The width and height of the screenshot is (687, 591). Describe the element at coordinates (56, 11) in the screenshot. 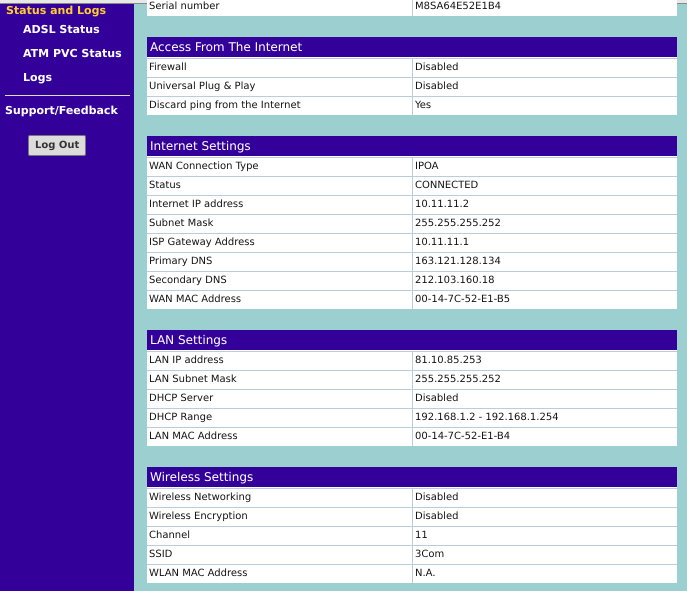

I see `sidebar-heading: Status and Logs` at that location.